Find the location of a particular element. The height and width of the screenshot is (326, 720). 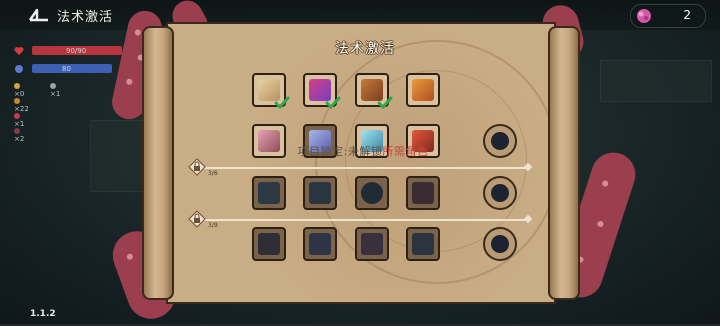

lock-progress: 3/6 is located at coordinates (213, 173).